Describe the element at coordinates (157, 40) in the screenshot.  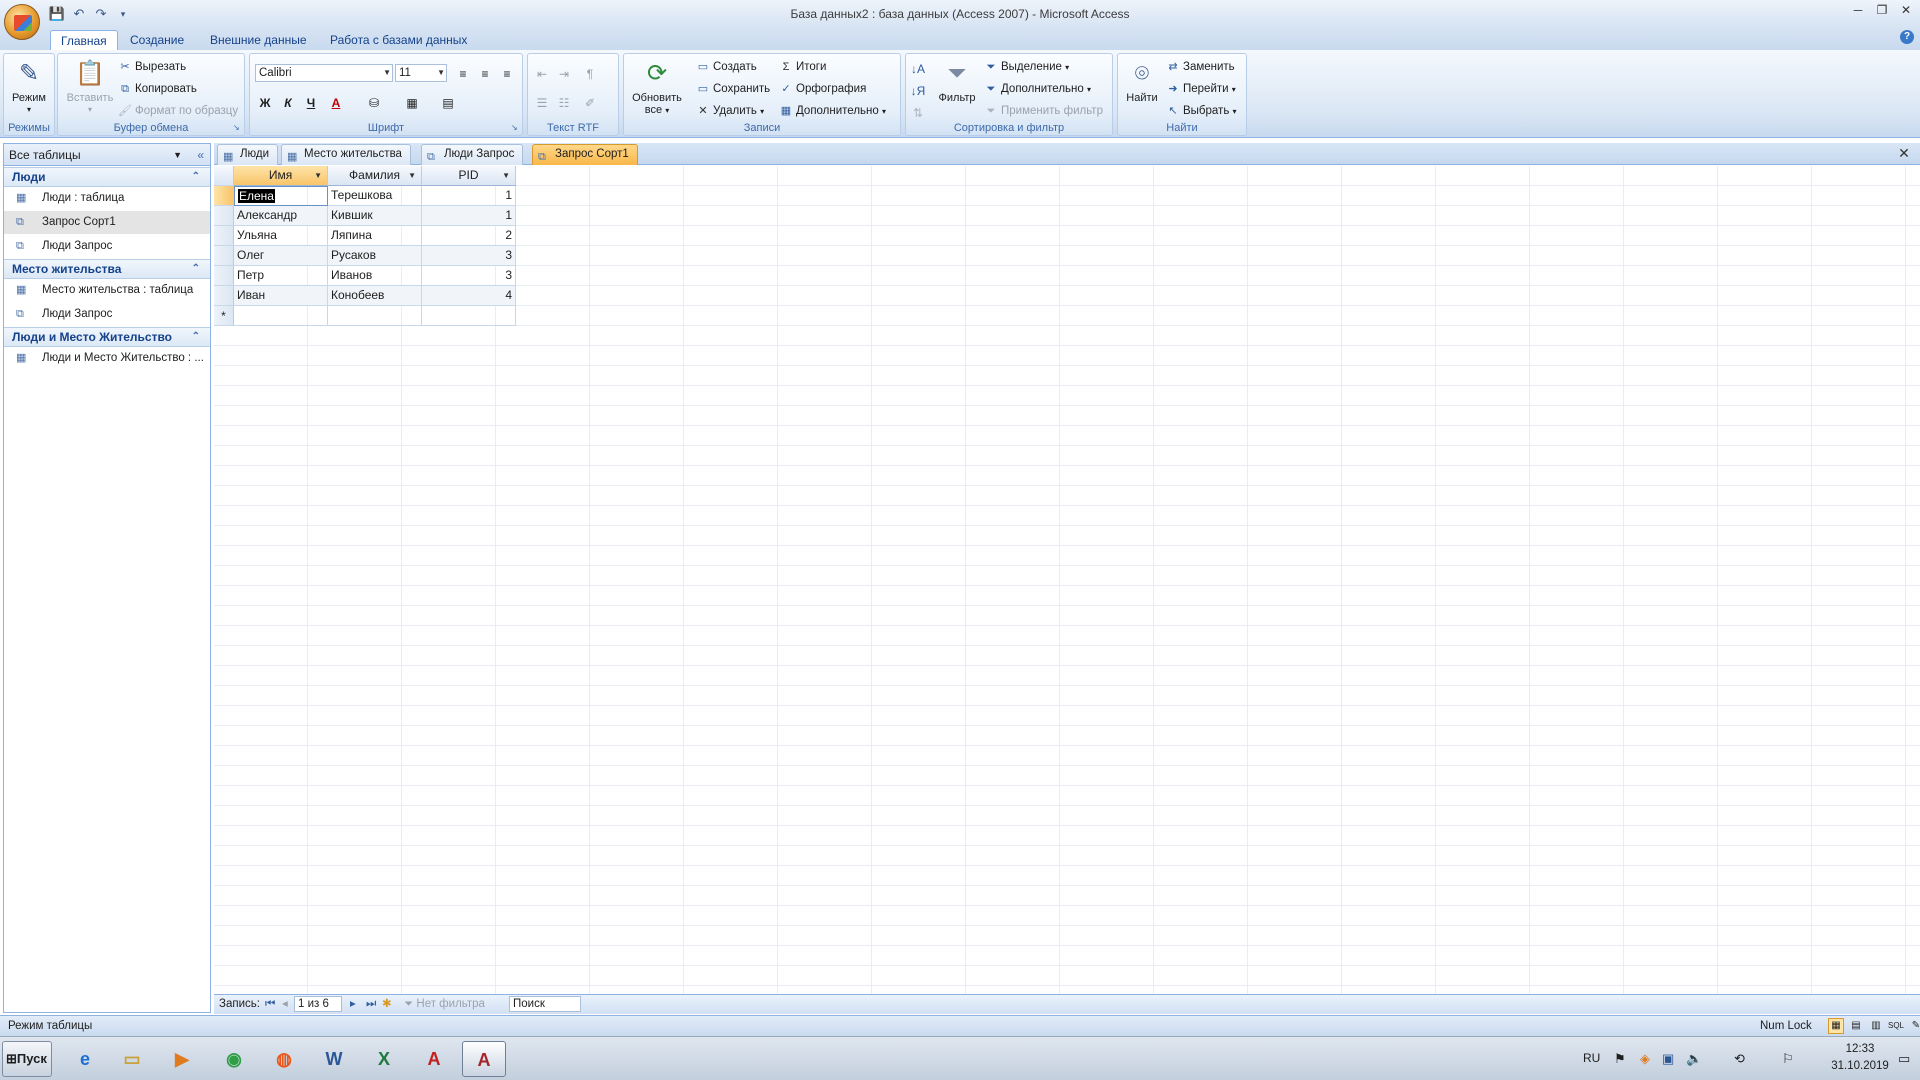
I see `tab-create: Создание` at that location.